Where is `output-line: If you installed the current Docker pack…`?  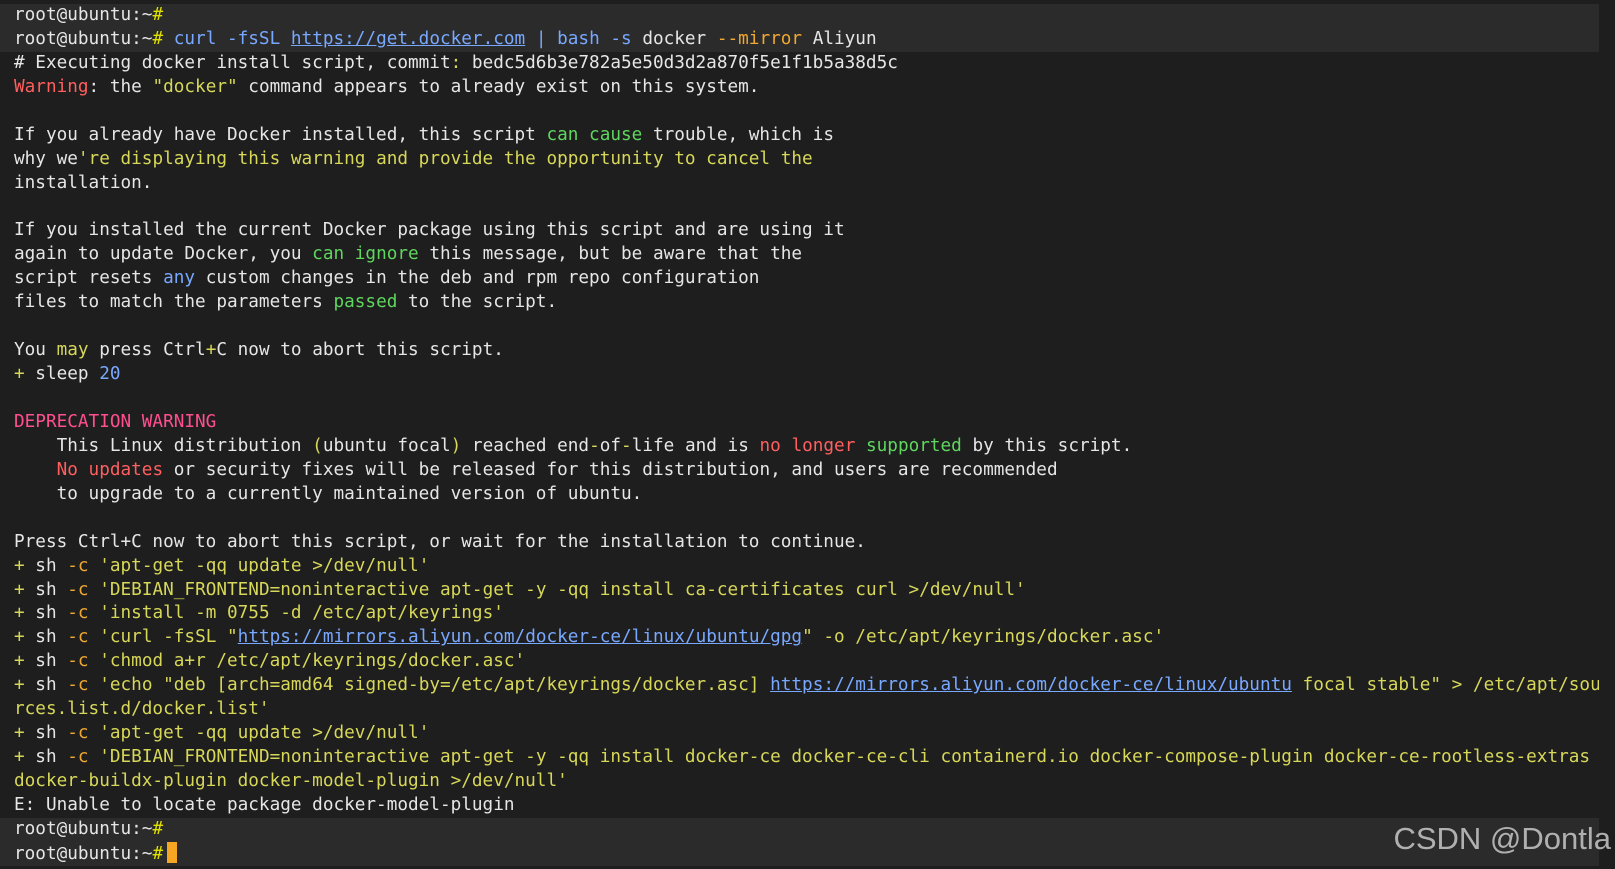
output-line: If you installed the current Docker pack… is located at coordinates (807, 231).